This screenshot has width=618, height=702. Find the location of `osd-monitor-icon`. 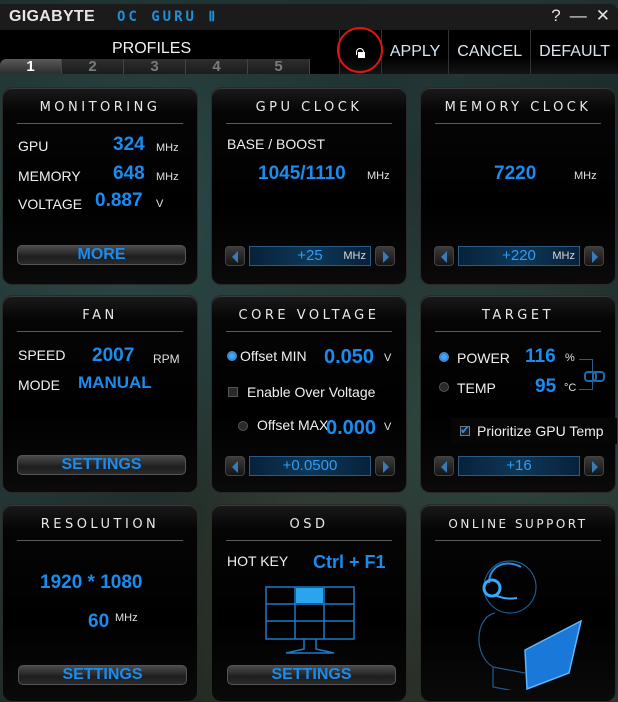

osd-monitor-icon is located at coordinates (310, 621).